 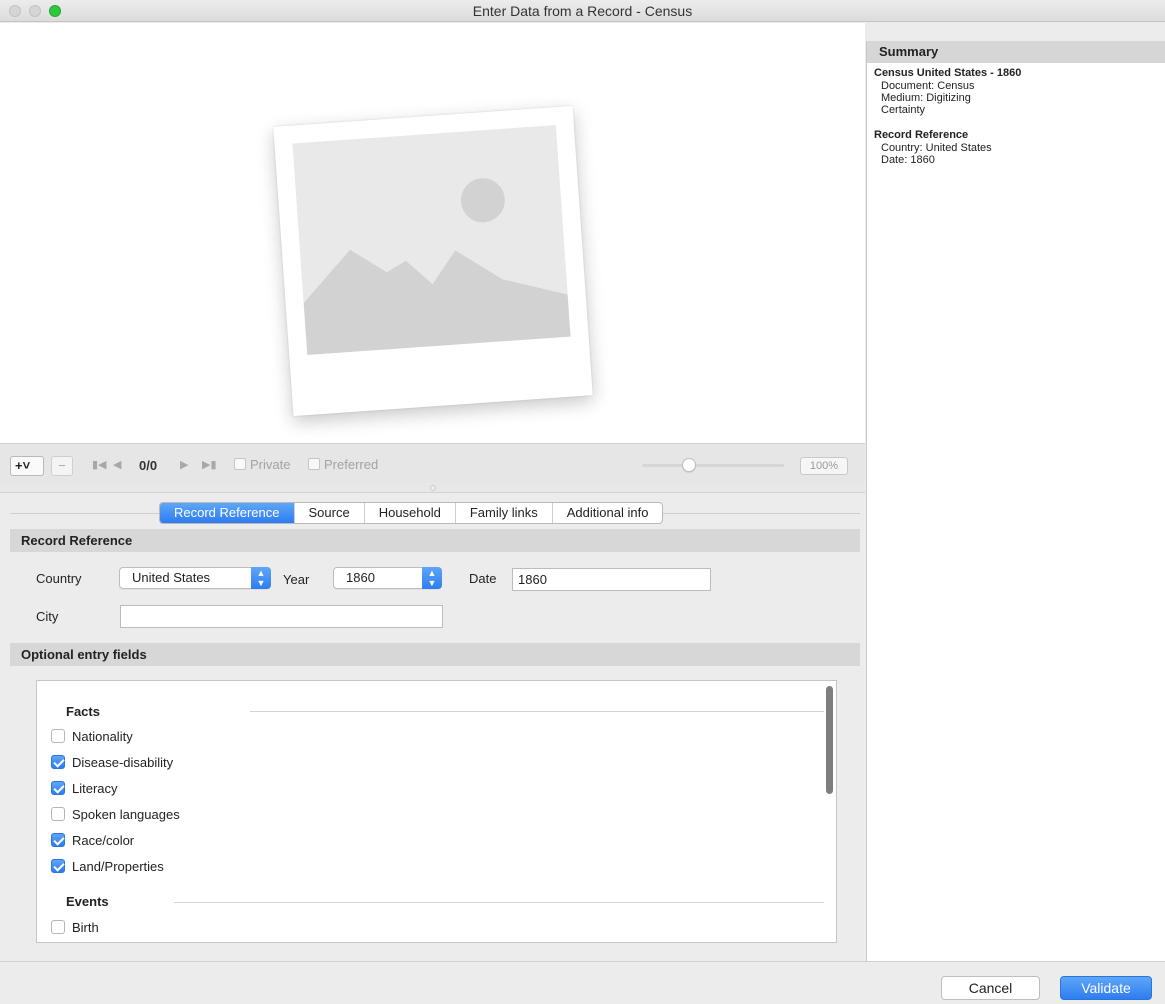 I want to click on tab-source: Source, so click(x=328, y=513).